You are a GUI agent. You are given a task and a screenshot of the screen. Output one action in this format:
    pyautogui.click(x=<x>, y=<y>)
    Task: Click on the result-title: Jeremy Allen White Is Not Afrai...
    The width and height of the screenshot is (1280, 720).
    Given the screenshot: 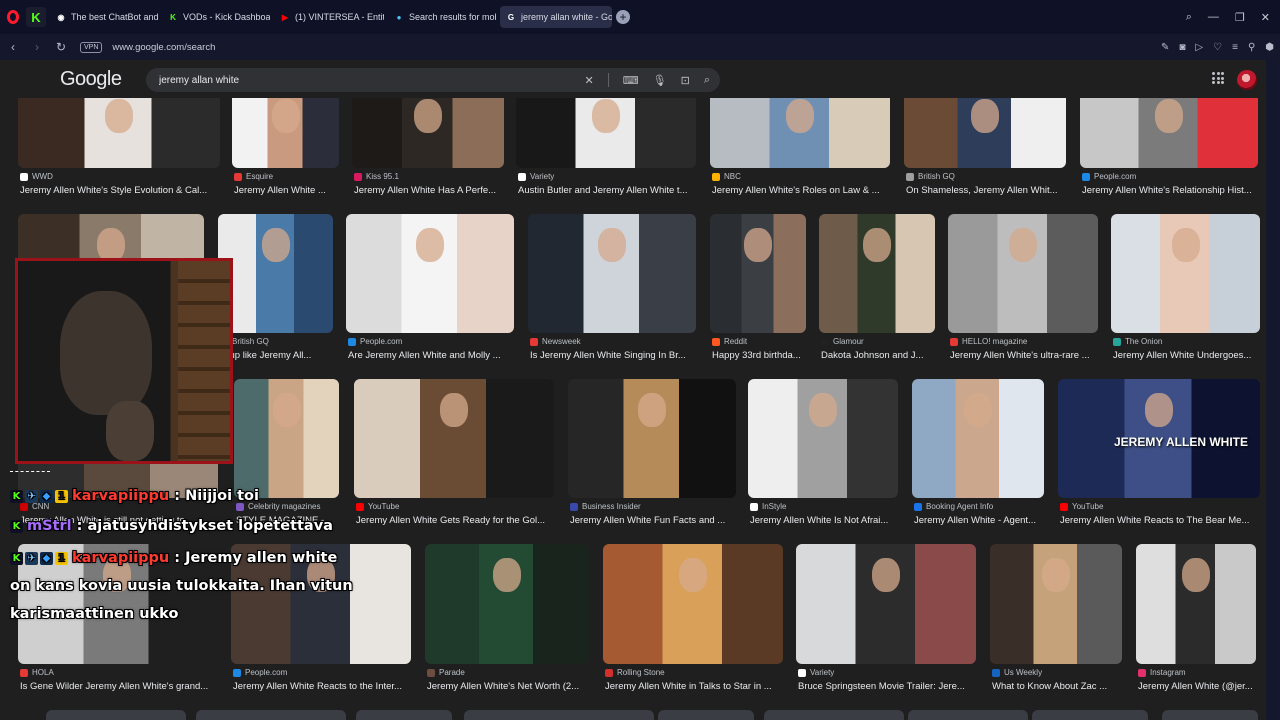 What is the action you would take?
    pyautogui.click(x=819, y=520)
    